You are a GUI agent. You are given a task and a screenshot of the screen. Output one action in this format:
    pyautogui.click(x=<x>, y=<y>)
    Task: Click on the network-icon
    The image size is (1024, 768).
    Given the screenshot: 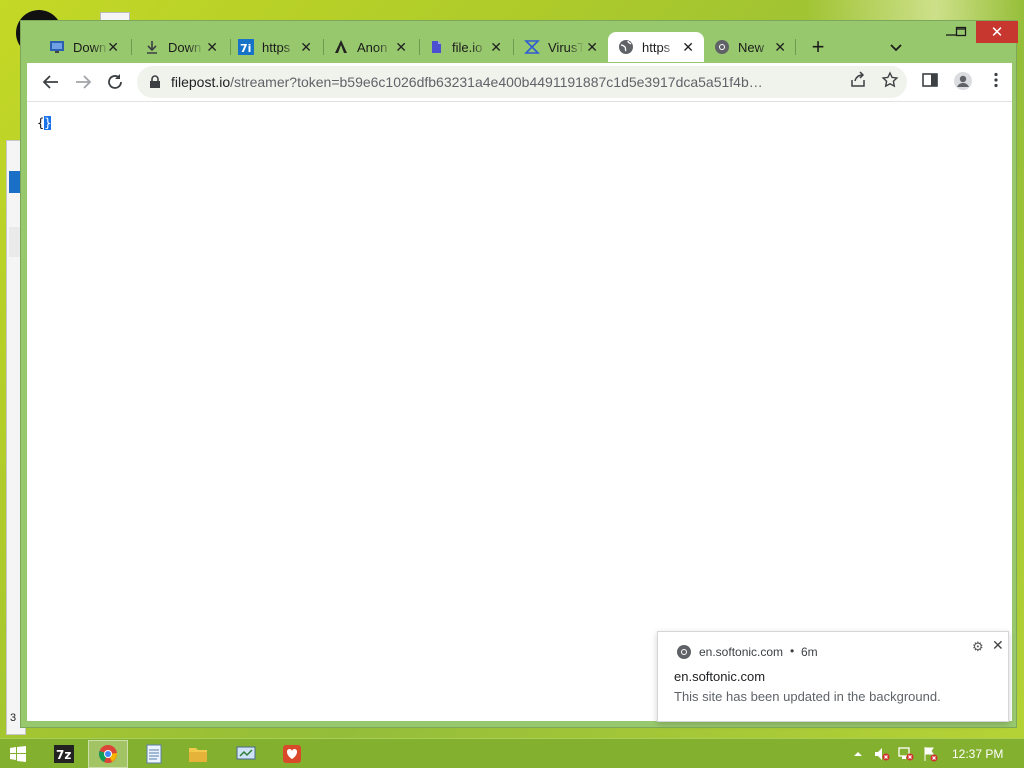 What is the action you would take?
    pyautogui.click(x=246, y=754)
    